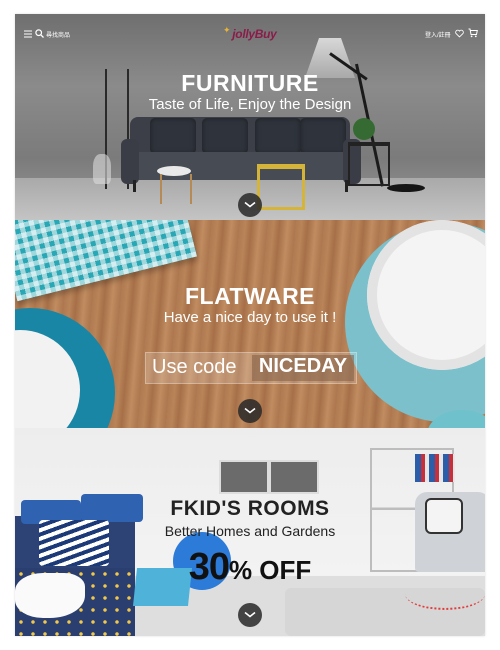  I want to click on menu-icon, so click(28, 34).